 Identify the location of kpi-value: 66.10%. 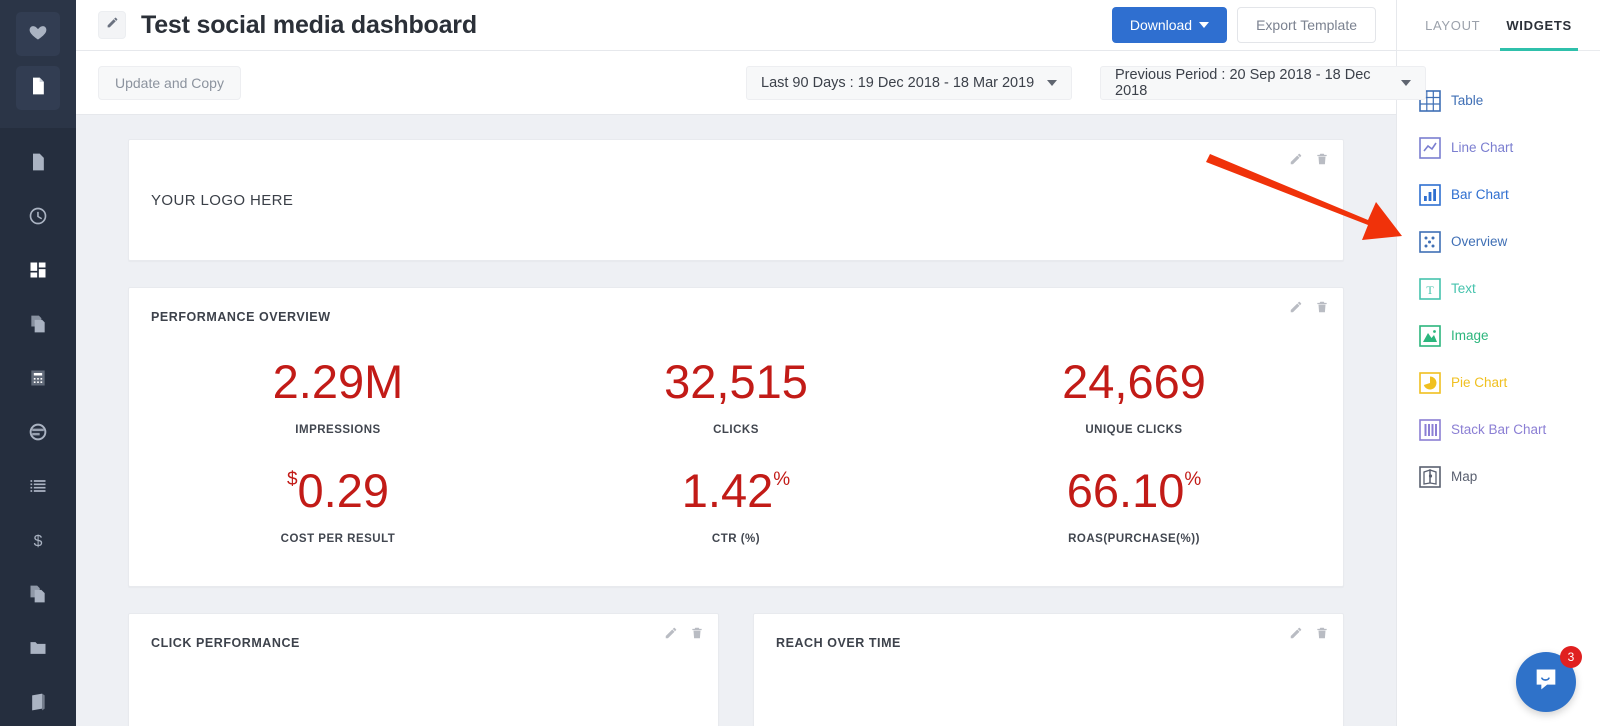
(1134, 490).